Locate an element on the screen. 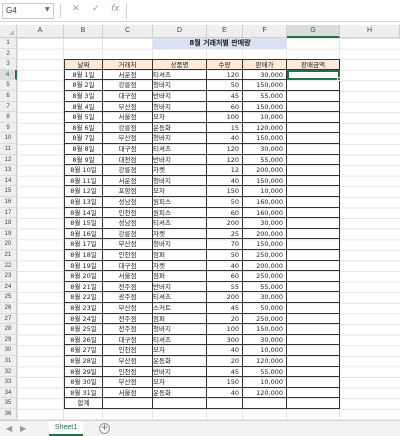 Image resolution: width=400 pixels, height=436 pixels. row-header-36: 36 is located at coordinates (8, 414).